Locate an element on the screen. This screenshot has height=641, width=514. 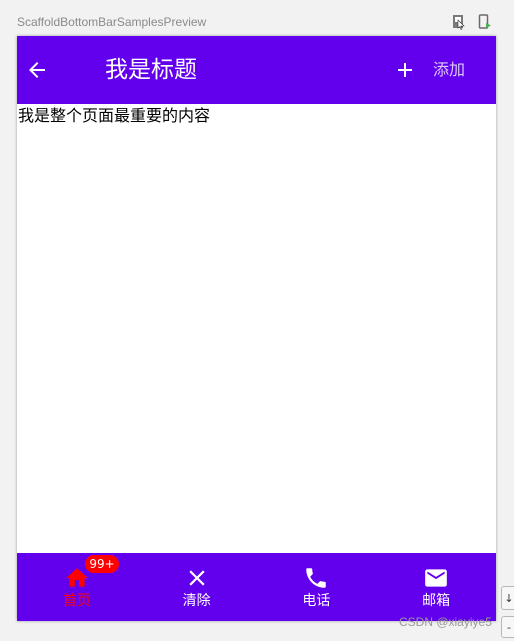
nav-item-phone: 电话 is located at coordinates (317, 587).